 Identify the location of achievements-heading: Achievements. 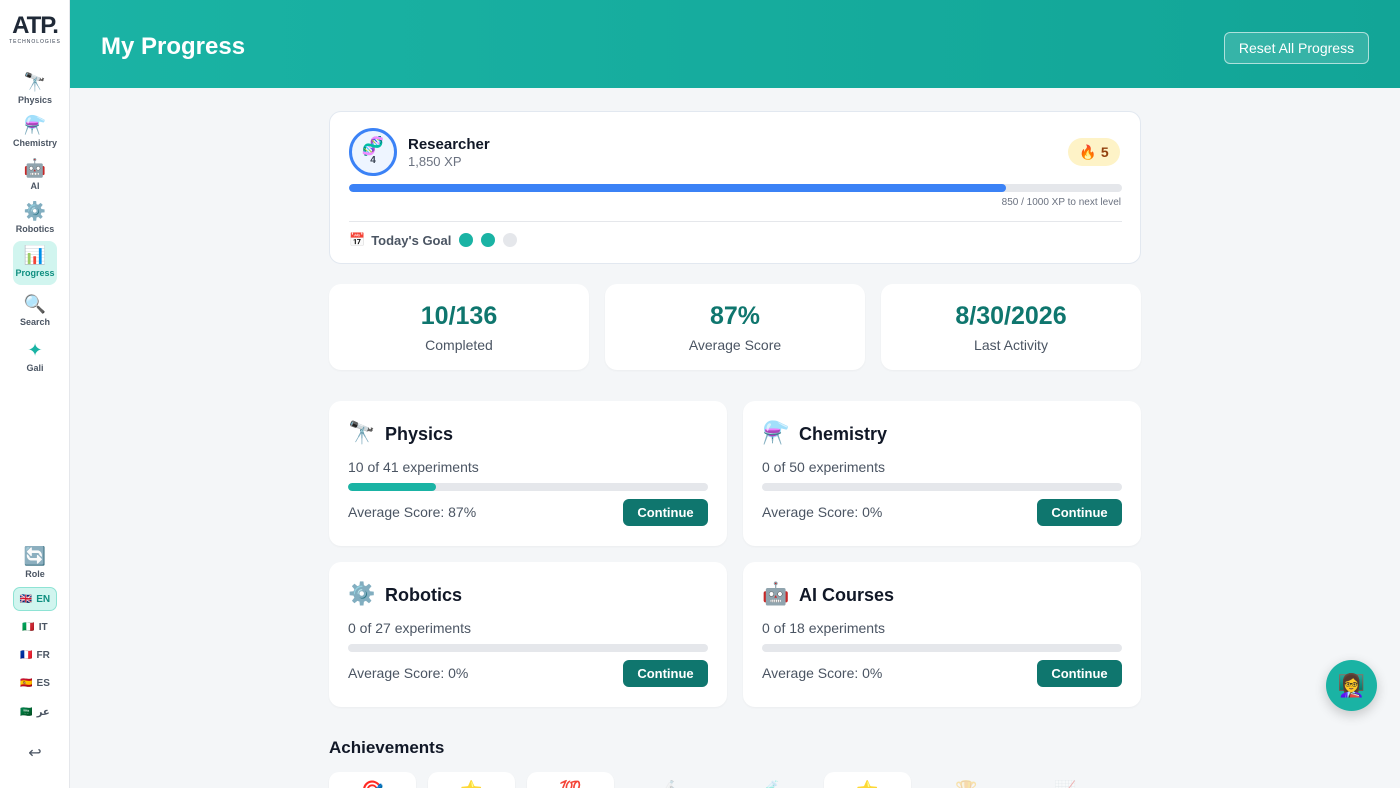
(387, 747).